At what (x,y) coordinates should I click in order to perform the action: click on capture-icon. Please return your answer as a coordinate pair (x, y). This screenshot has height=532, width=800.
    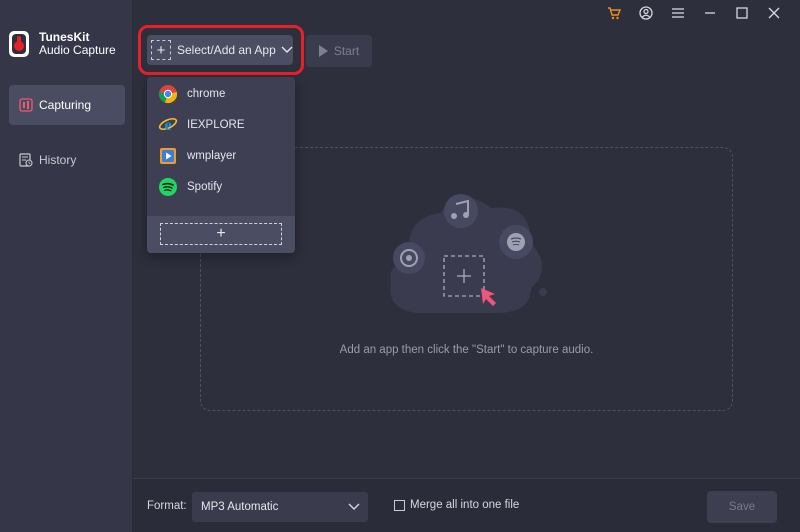
    Looking at the image, I should click on (26, 105).